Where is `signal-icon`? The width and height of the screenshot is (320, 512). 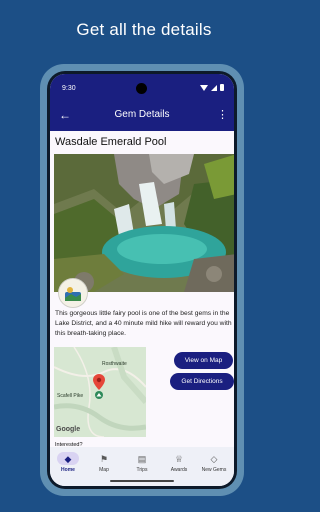
signal-icon is located at coordinates (214, 87).